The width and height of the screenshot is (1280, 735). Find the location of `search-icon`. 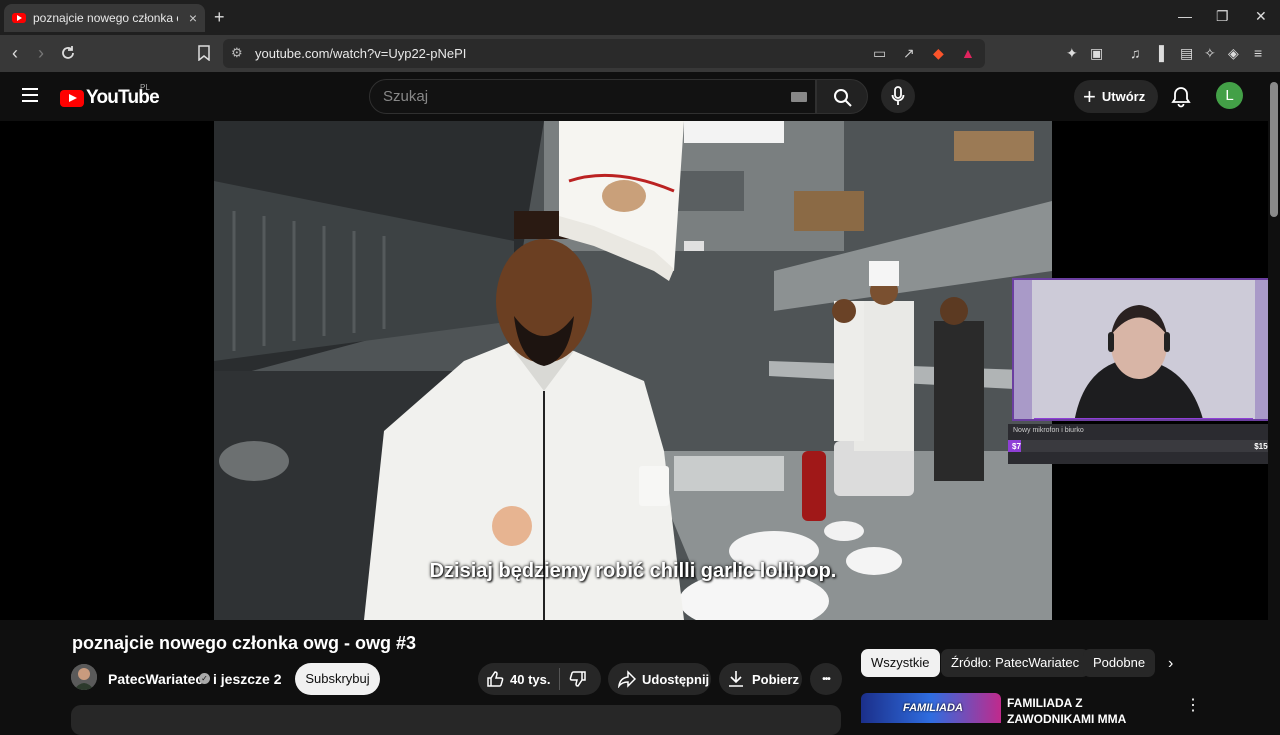

search-icon is located at coordinates (843, 98).